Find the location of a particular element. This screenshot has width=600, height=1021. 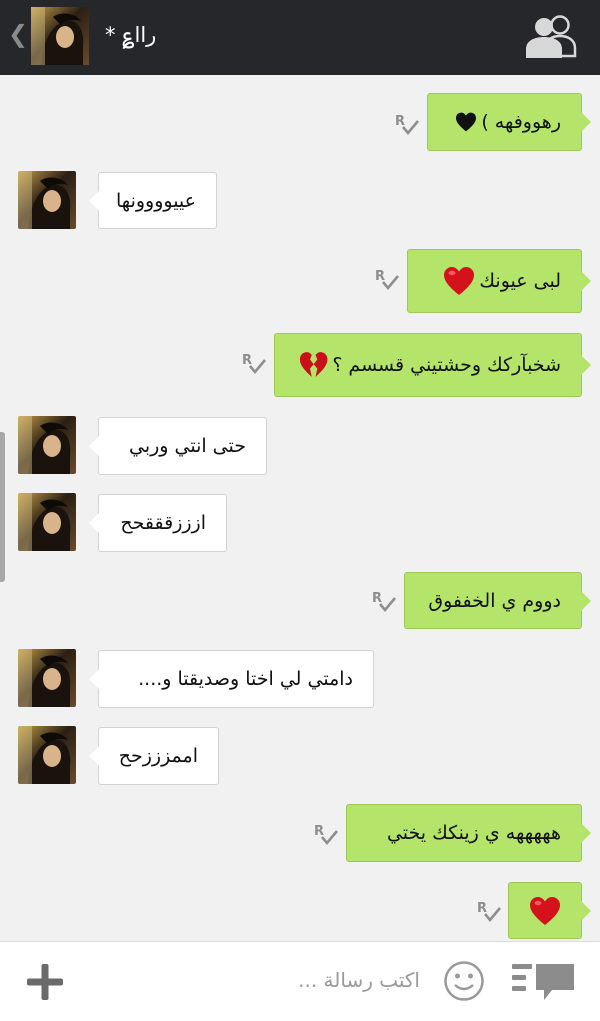

outgoing-message: دووم ي الخففوق is located at coordinates (497, 600).